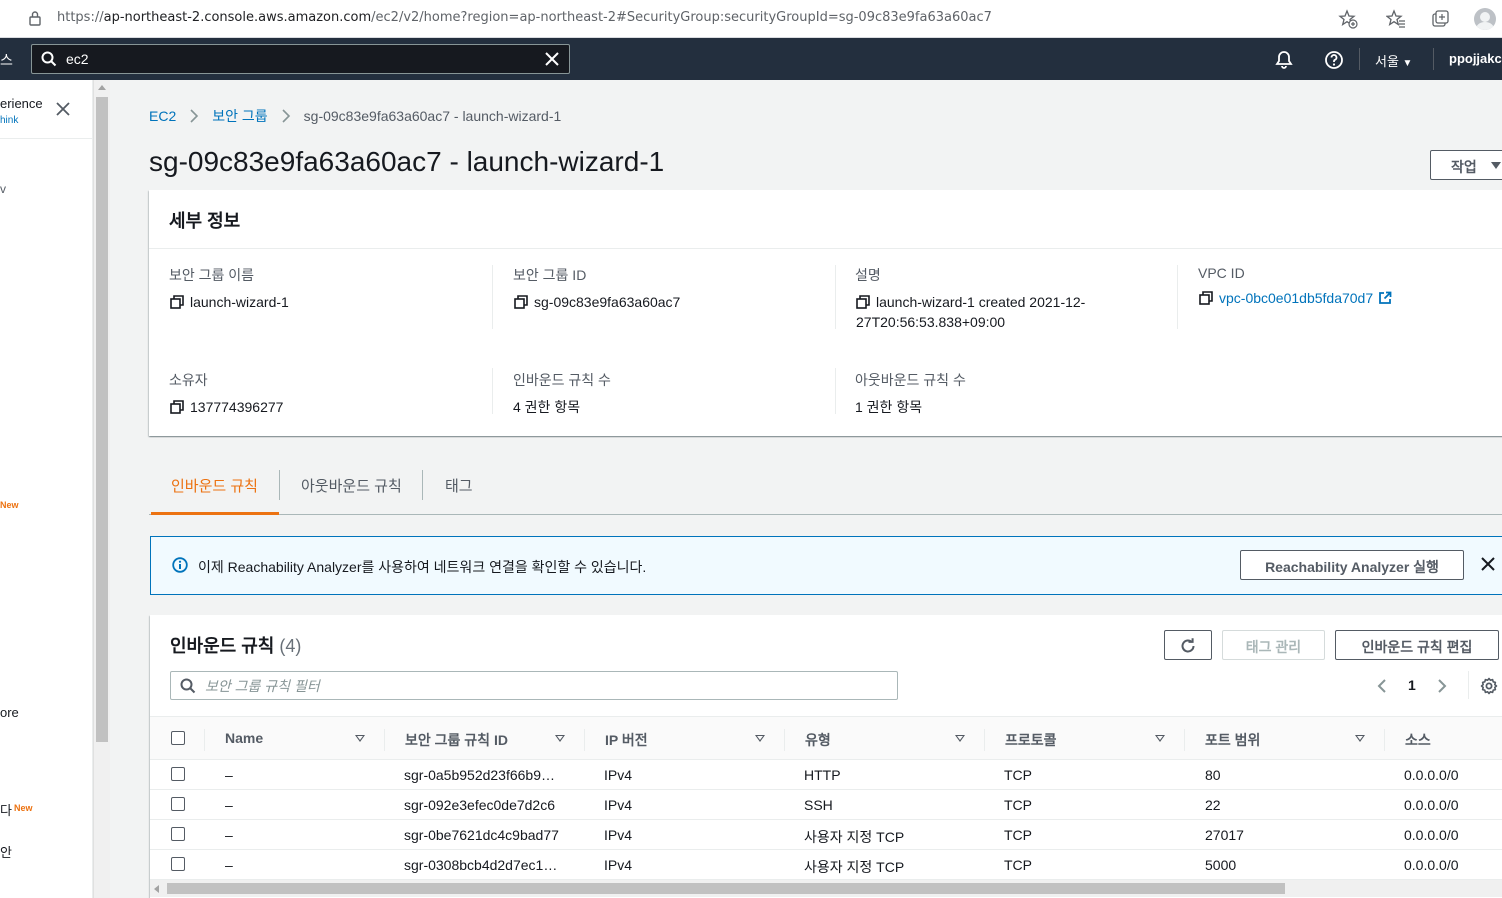  What do you see at coordinates (244, 738) in the screenshot?
I see `column-header-name: Name` at bounding box center [244, 738].